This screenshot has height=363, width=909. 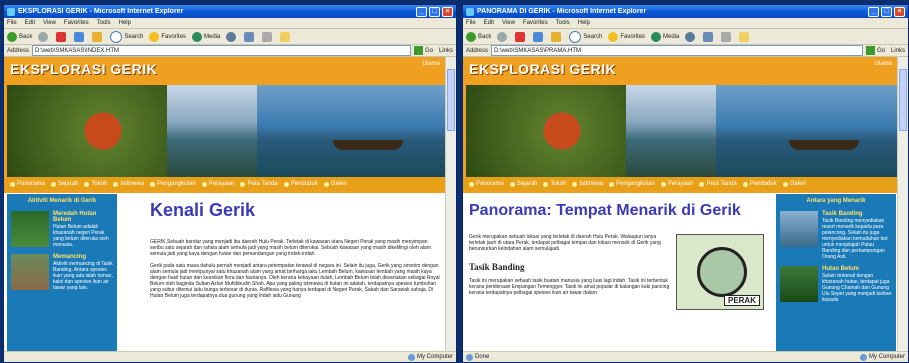 I want to click on forest-thumbnail, so click(x=30, y=229).